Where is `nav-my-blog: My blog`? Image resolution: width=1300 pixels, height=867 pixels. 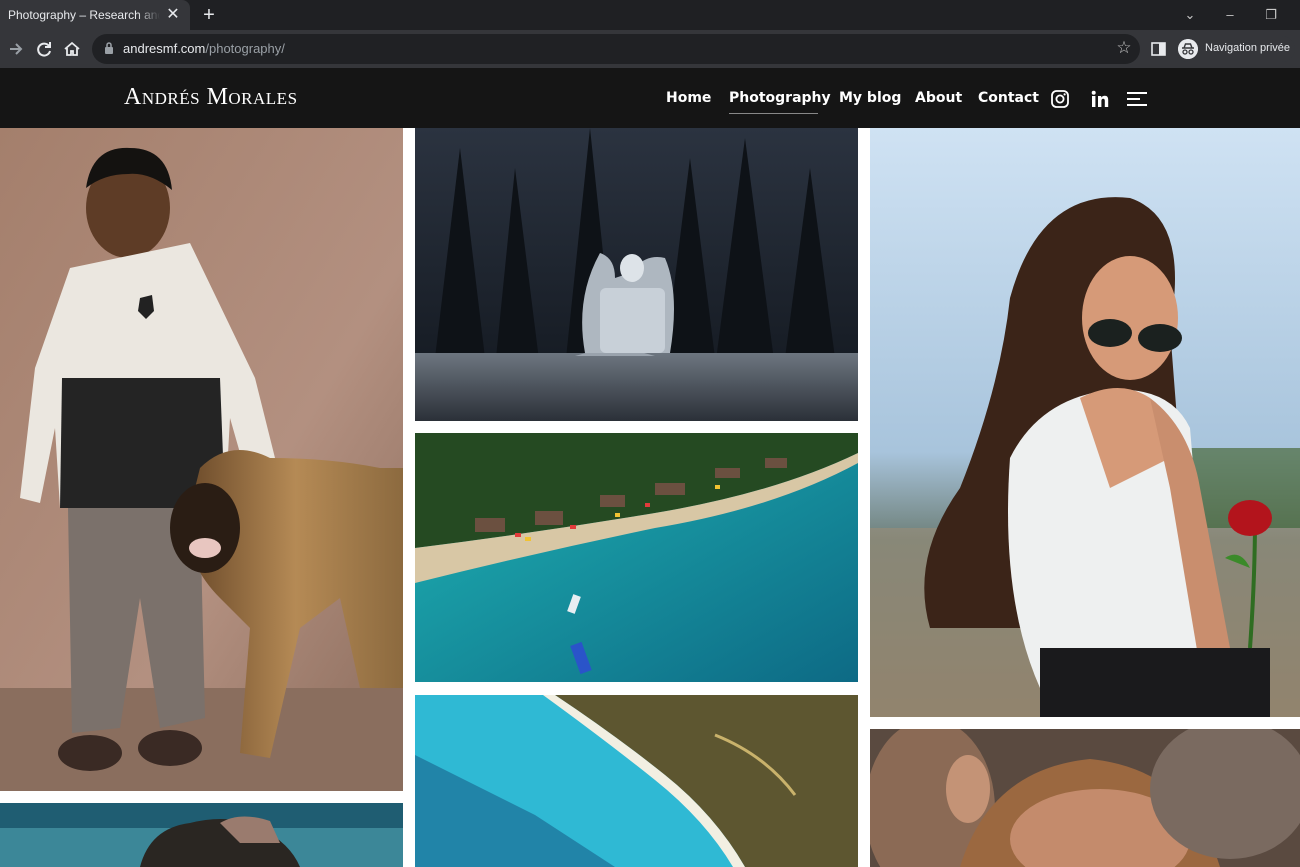
nav-my-blog: My blog is located at coordinates (870, 98).